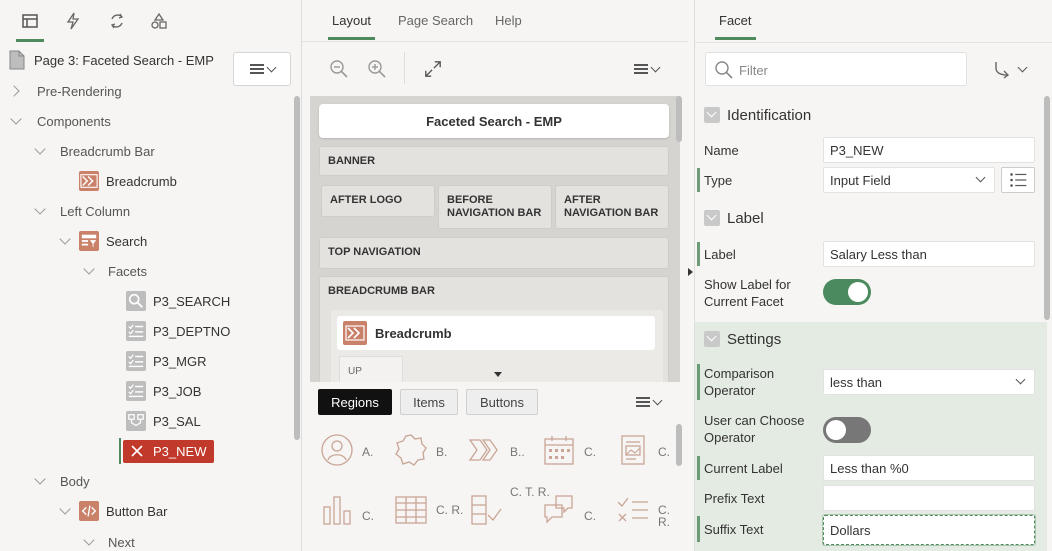 The width and height of the screenshot is (1052, 551). Describe the element at coordinates (929, 530) in the screenshot. I see `suffix-text-field: Dollars` at that location.